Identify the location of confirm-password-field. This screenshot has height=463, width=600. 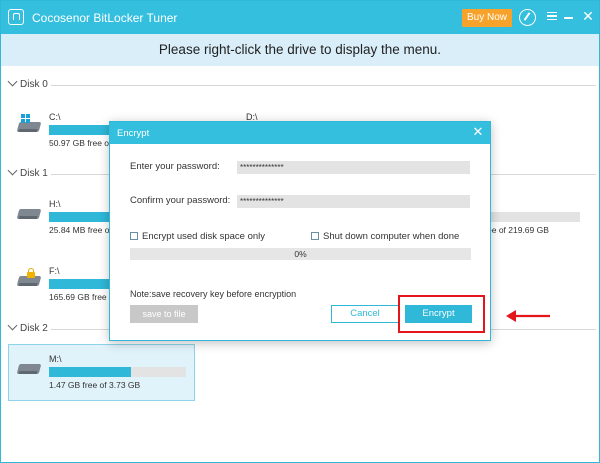
(353, 201).